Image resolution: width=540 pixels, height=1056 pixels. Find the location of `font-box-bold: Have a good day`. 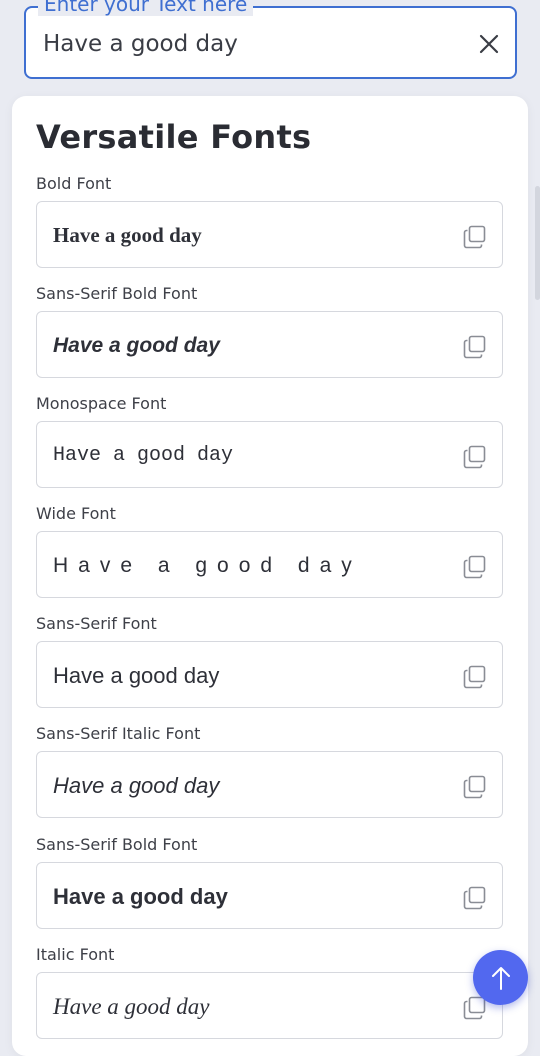

font-box-bold: Have a good day is located at coordinates (269, 234).